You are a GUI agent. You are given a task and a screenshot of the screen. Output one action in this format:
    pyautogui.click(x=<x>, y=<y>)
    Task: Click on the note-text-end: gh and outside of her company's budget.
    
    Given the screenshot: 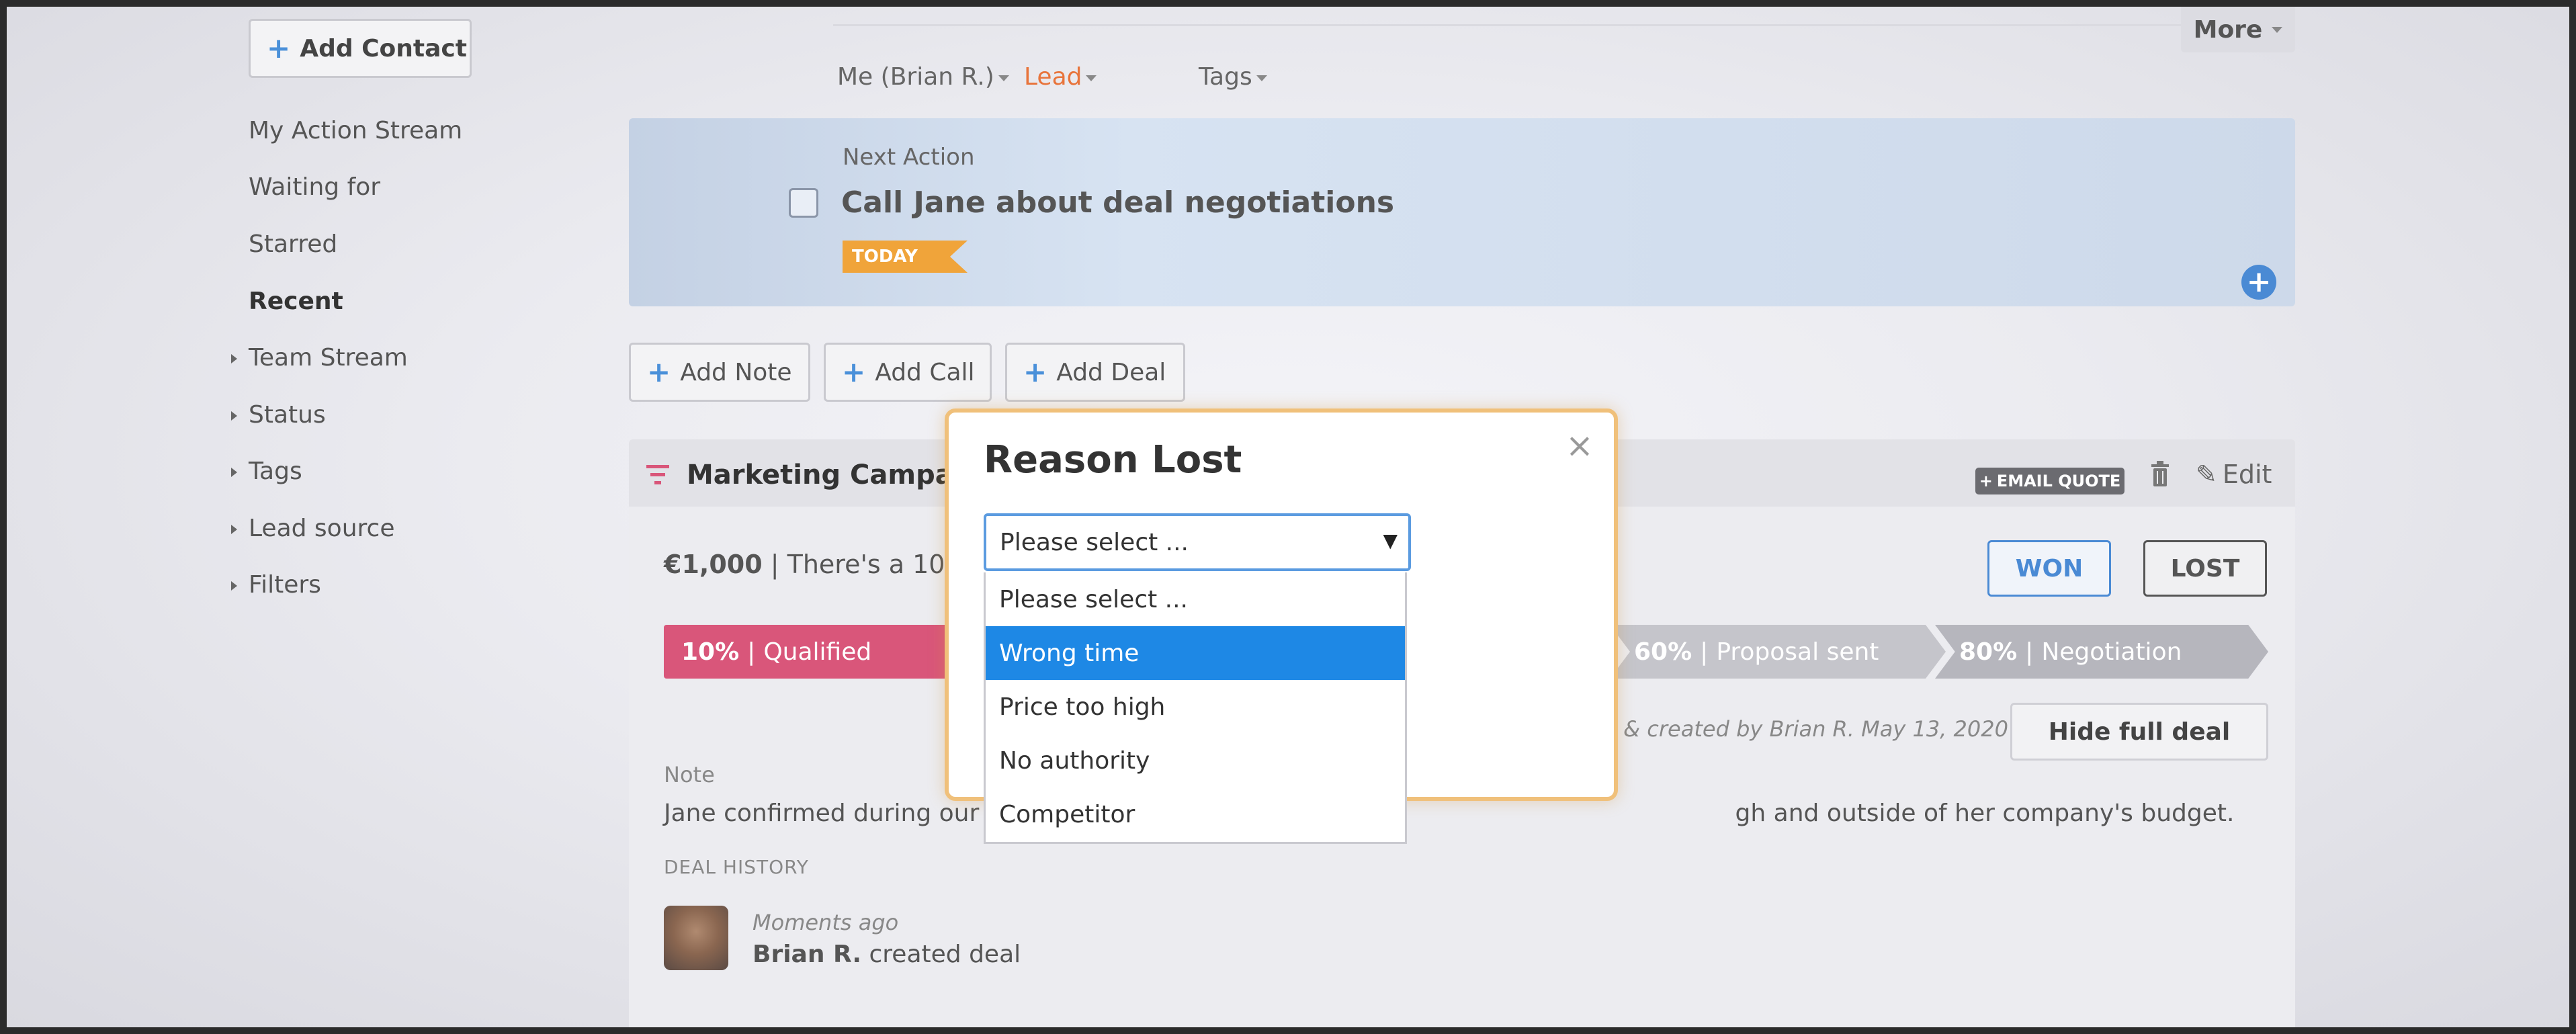 What is the action you would take?
    pyautogui.click(x=1985, y=813)
    